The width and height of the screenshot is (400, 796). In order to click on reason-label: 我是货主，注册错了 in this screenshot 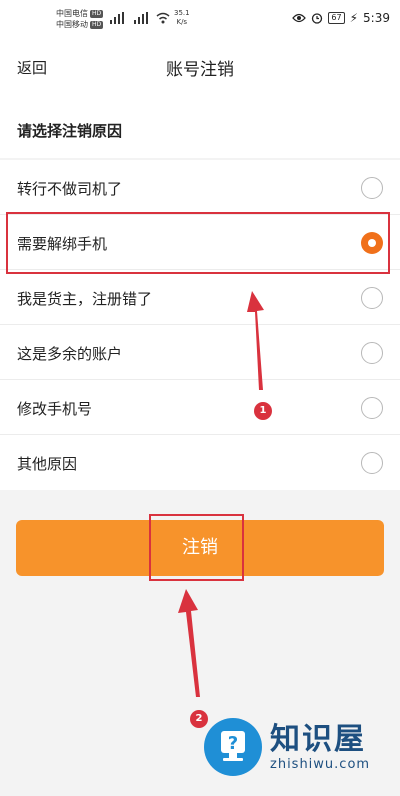, I will do `click(85, 299)`.